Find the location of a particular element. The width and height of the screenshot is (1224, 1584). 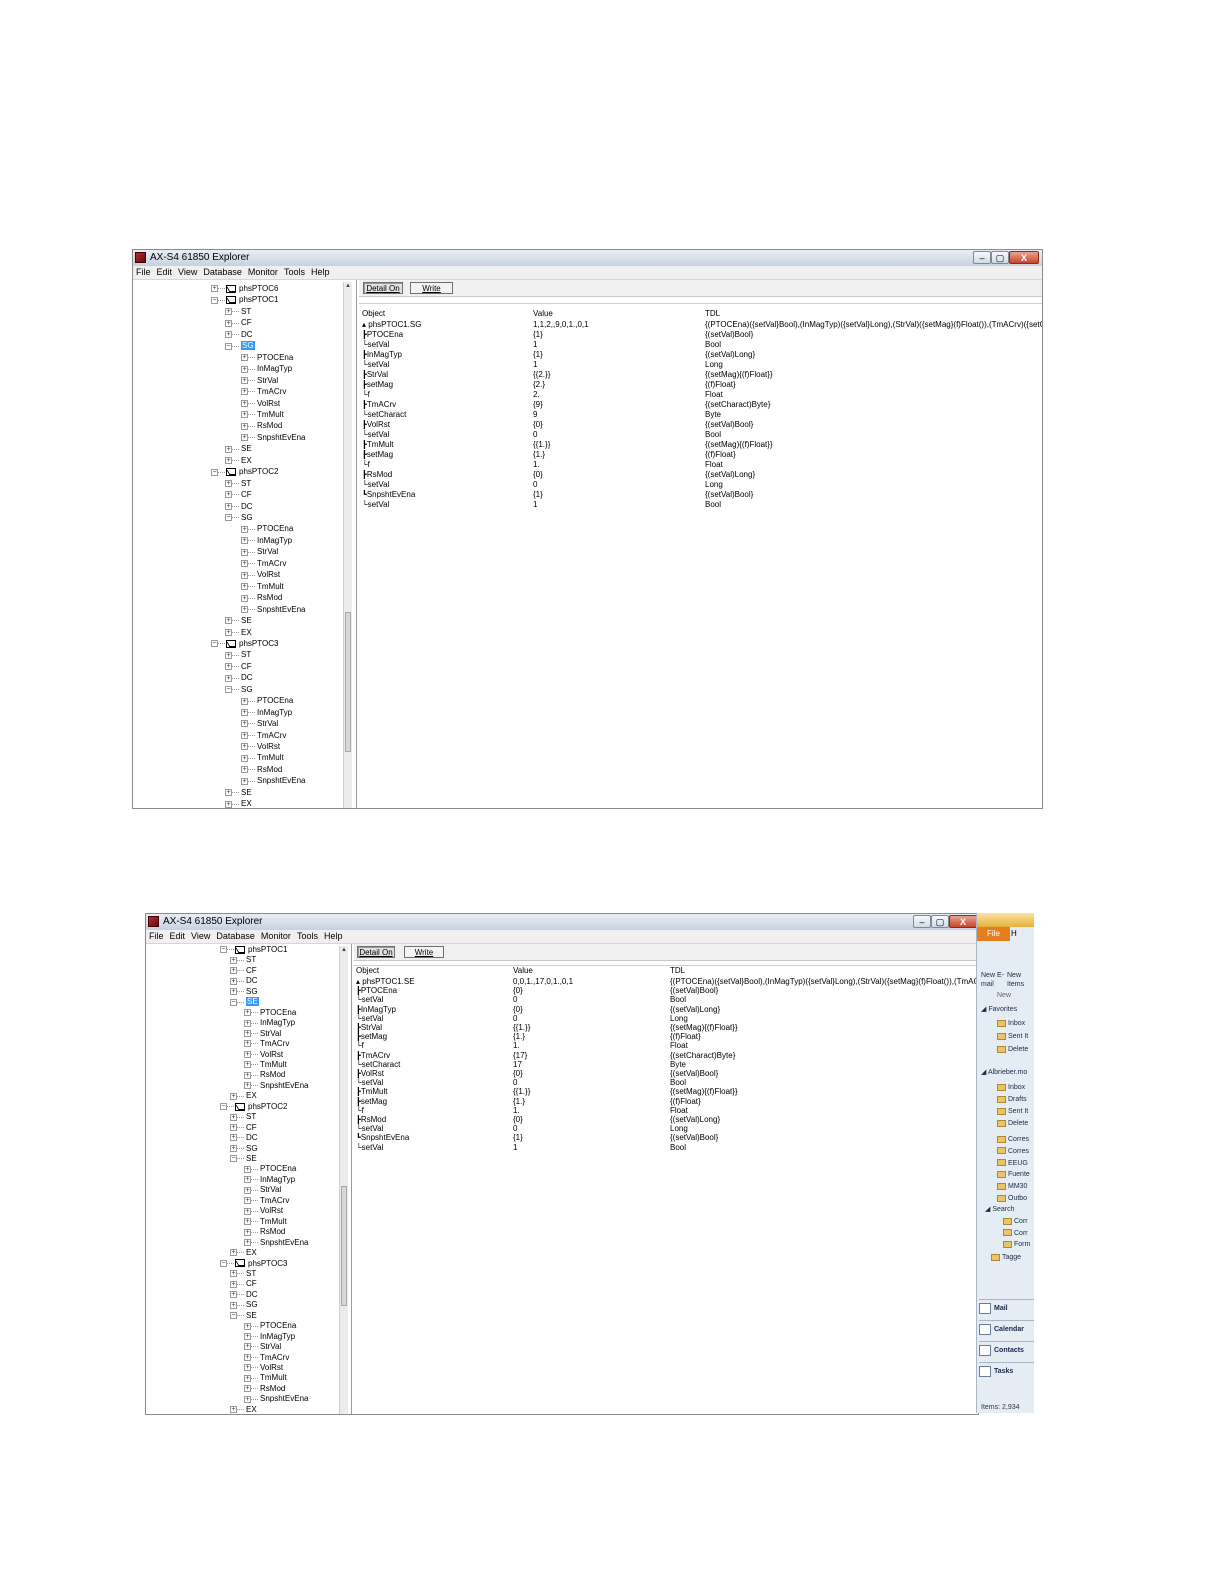

search-folders-header: ◢ Search is located at coordinates (1000, 1209).